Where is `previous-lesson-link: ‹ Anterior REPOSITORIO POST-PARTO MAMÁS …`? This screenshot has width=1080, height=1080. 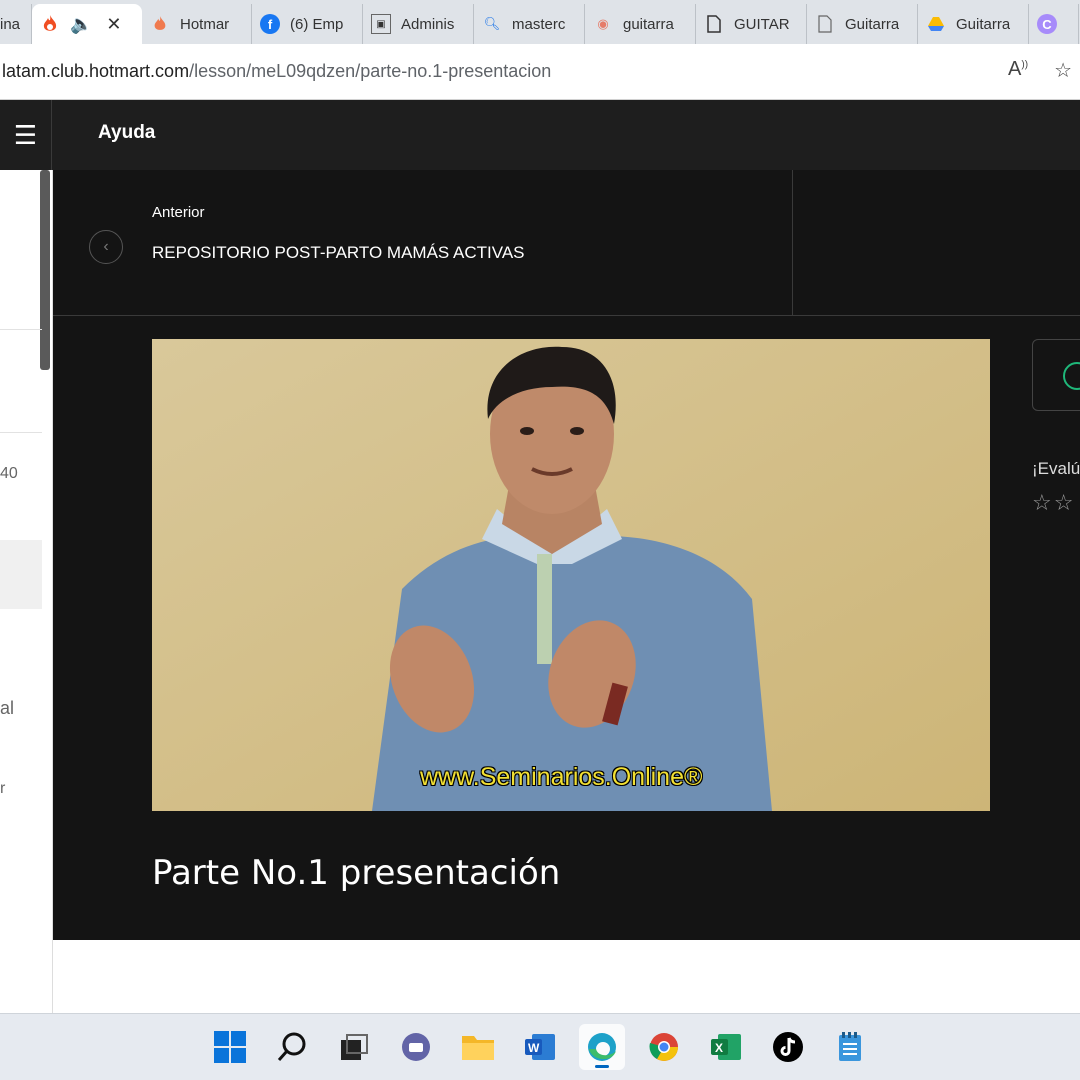
previous-lesson-link: ‹ Anterior REPOSITORIO POST-PARTO MAMÁS … is located at coordinates (423, 243).